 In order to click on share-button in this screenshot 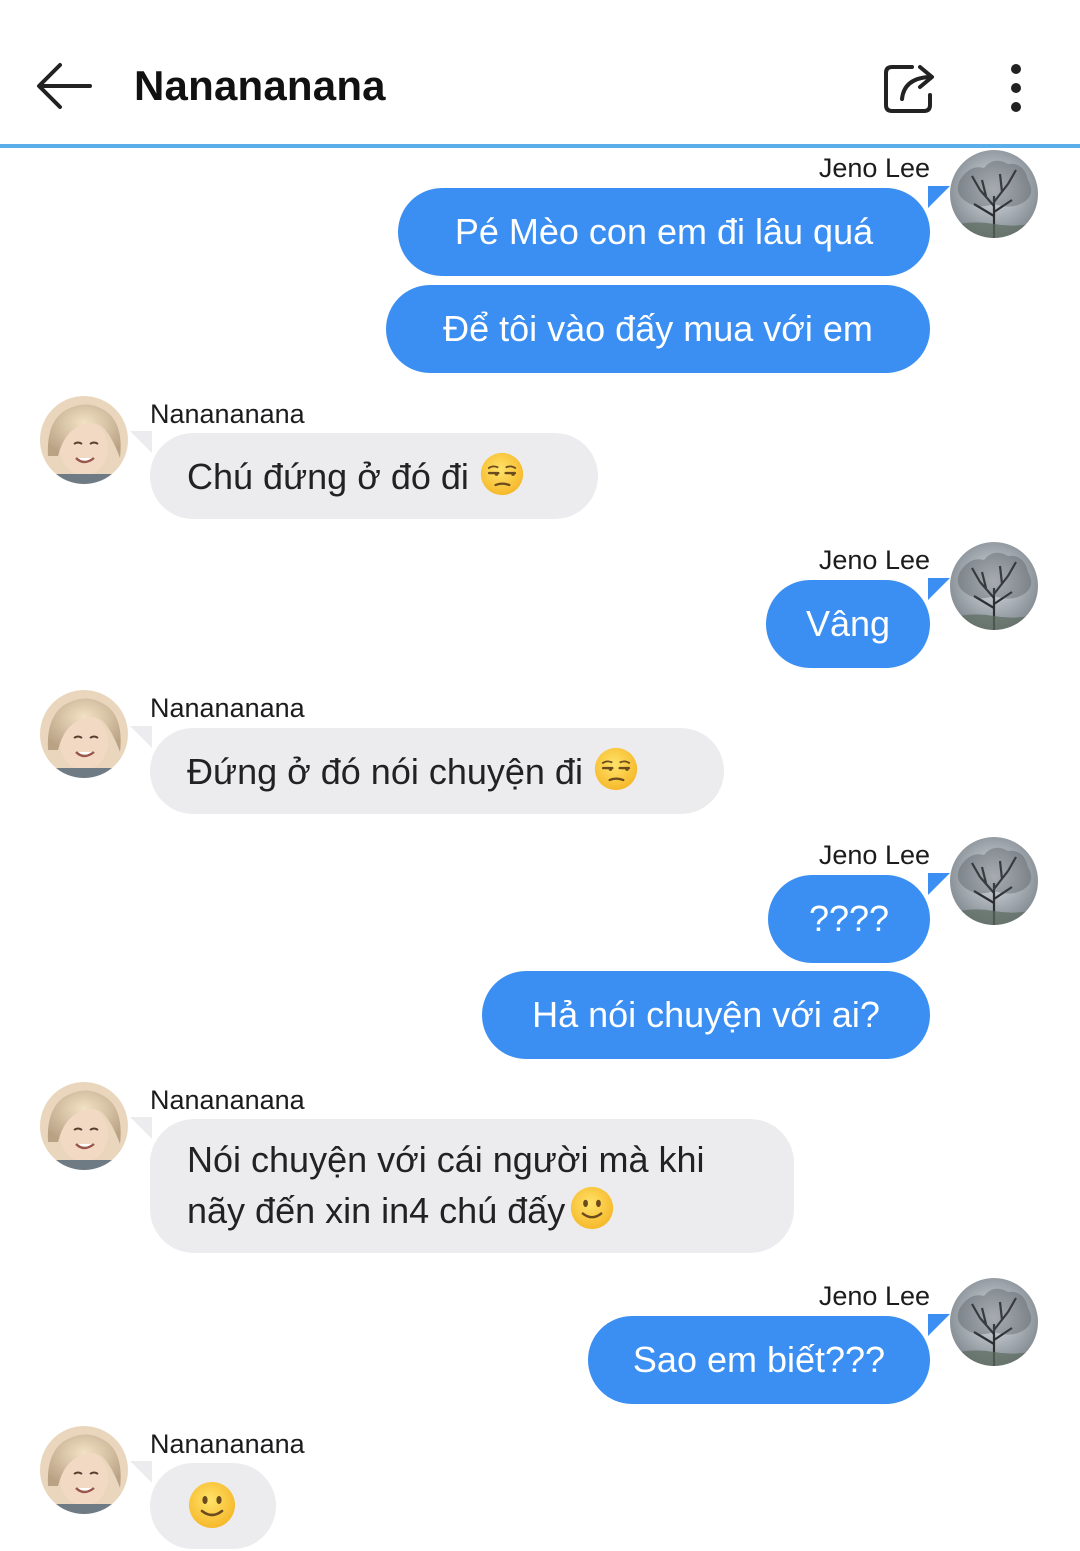, I will do `click(910, 88)`.